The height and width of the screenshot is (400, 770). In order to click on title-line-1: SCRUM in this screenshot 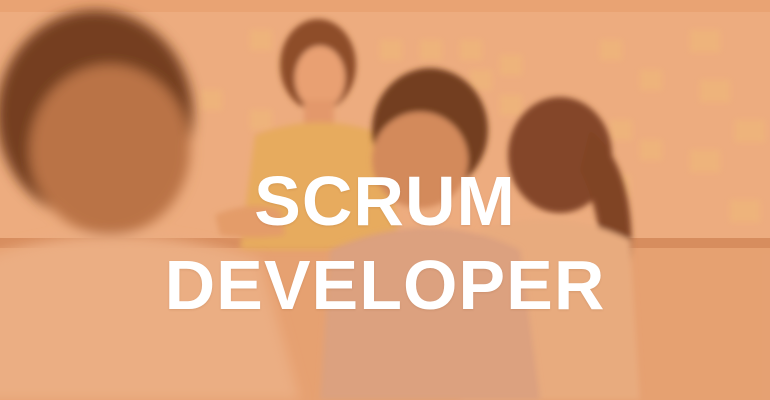, I will do `click(385, 200)`.